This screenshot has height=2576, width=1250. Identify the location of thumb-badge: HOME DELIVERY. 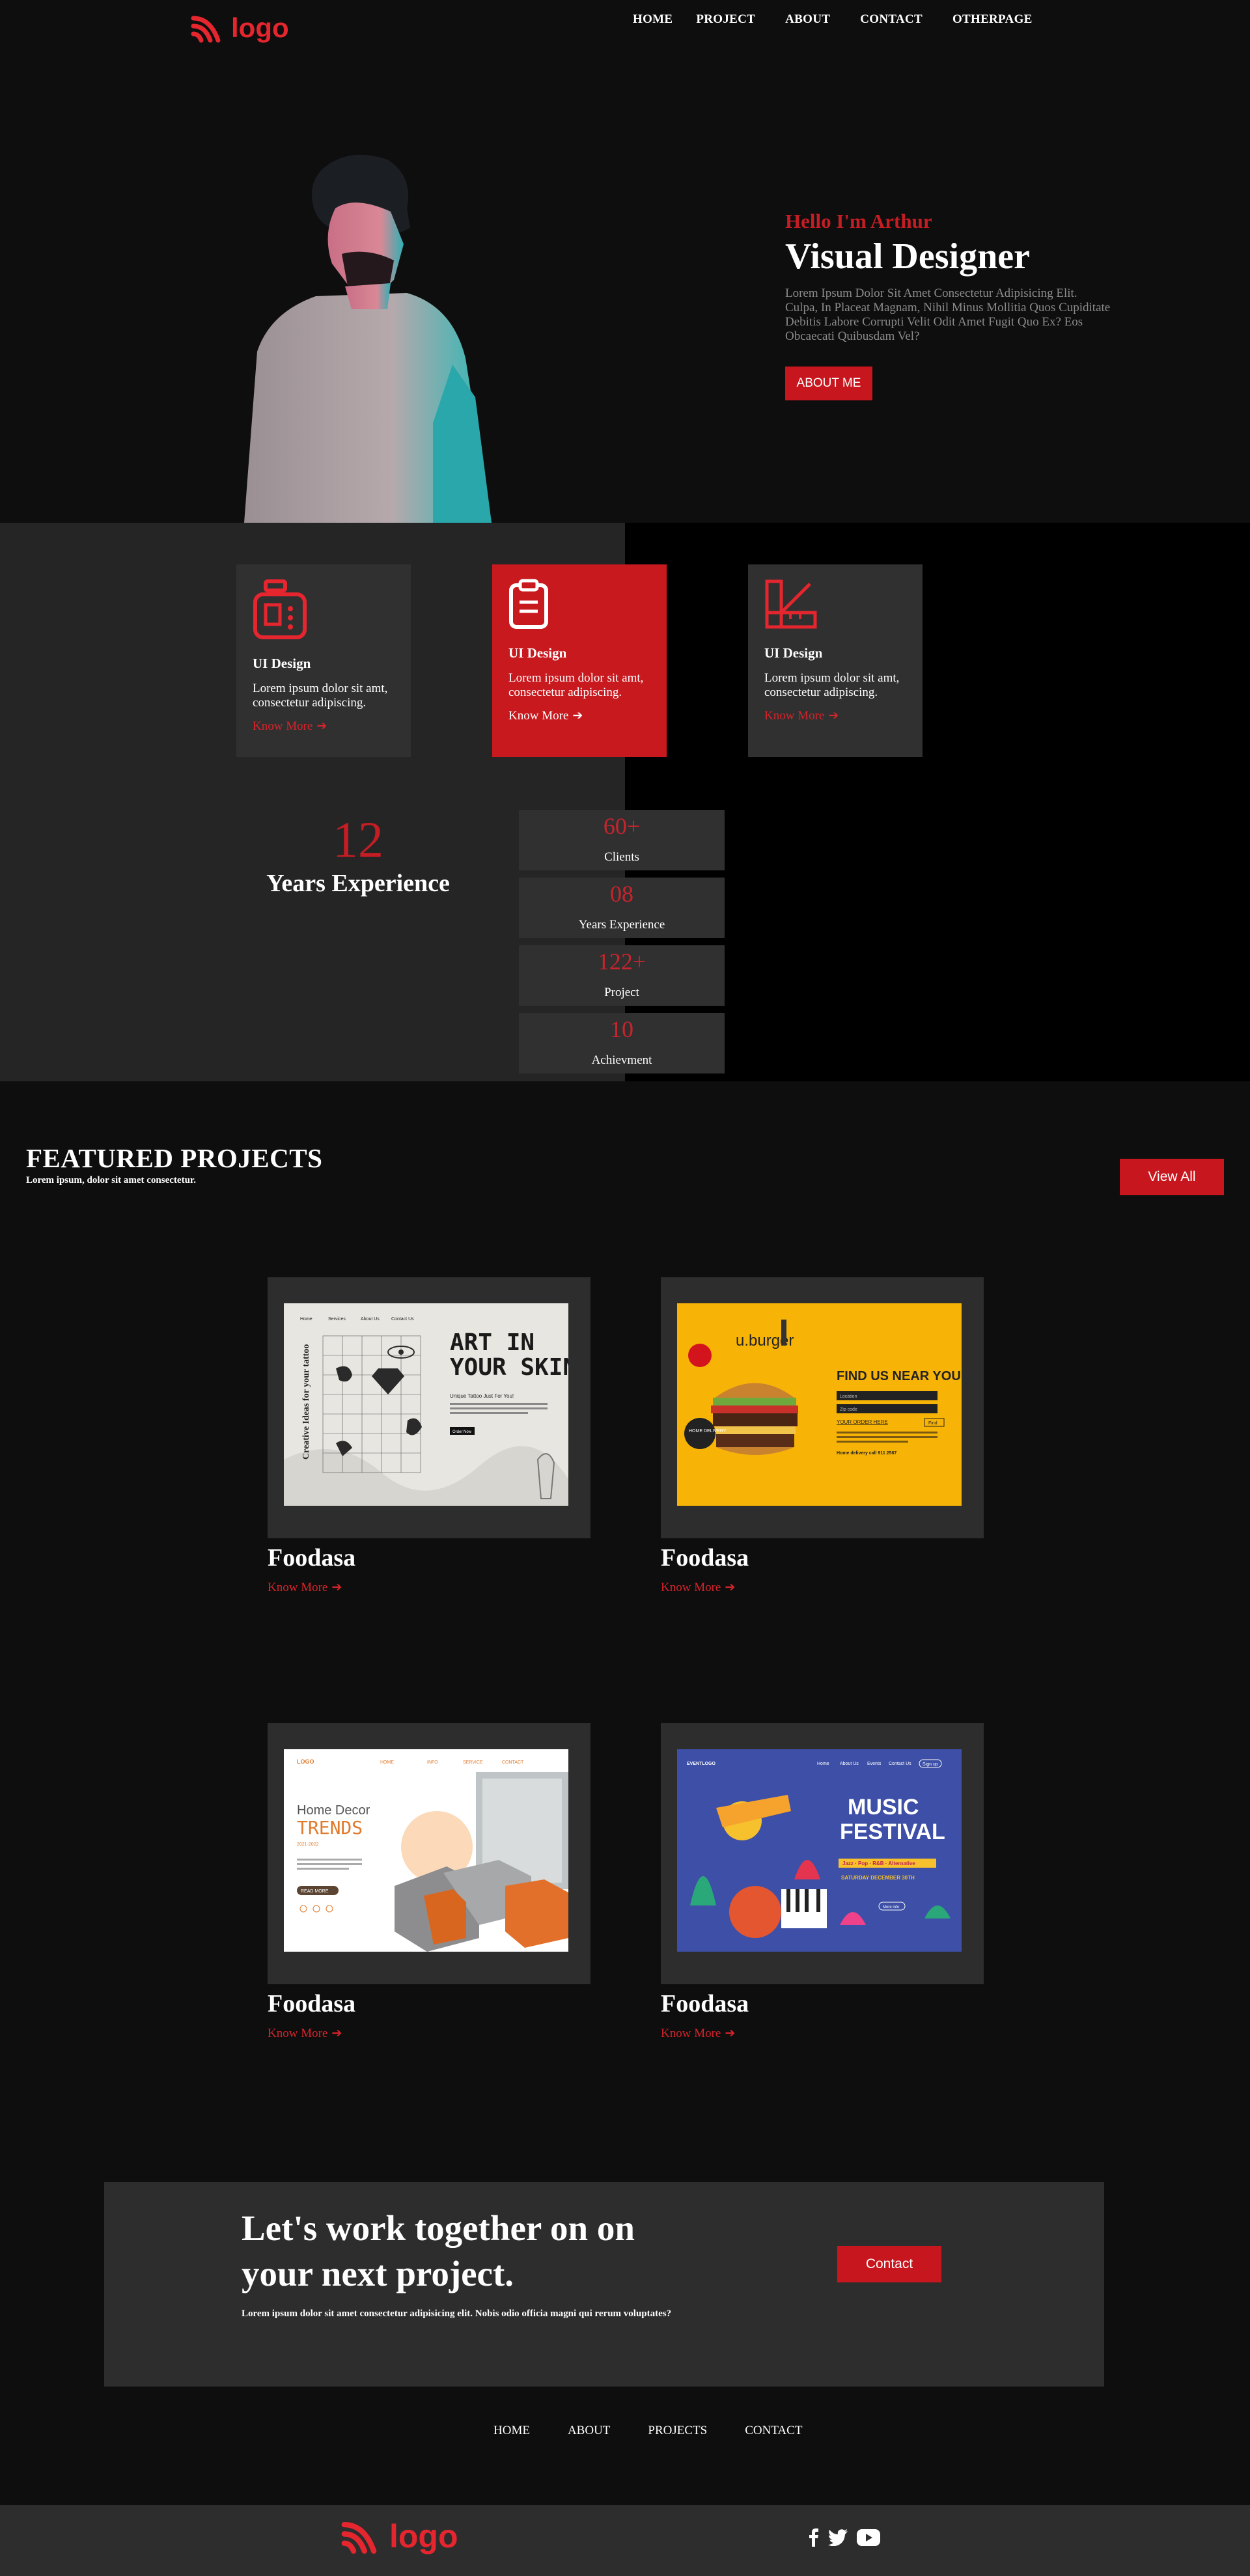
(708, 1431).